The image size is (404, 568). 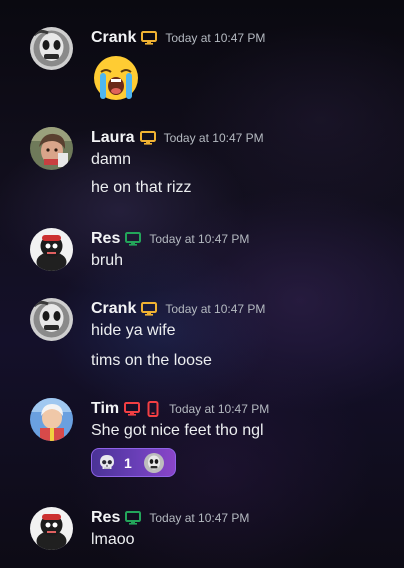 I want to click on message-text: lmaoo, so click(x=113, y=539).